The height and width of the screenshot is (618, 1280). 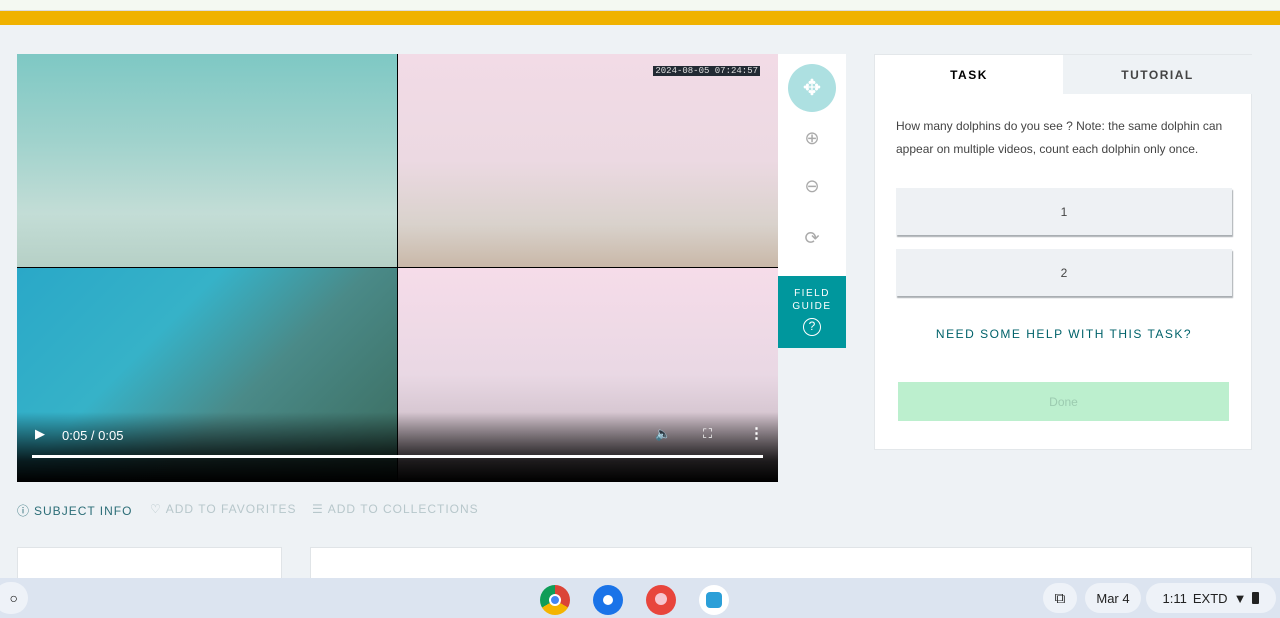 I want to click on status-text: EXTD, so click(x=1210, y=598).